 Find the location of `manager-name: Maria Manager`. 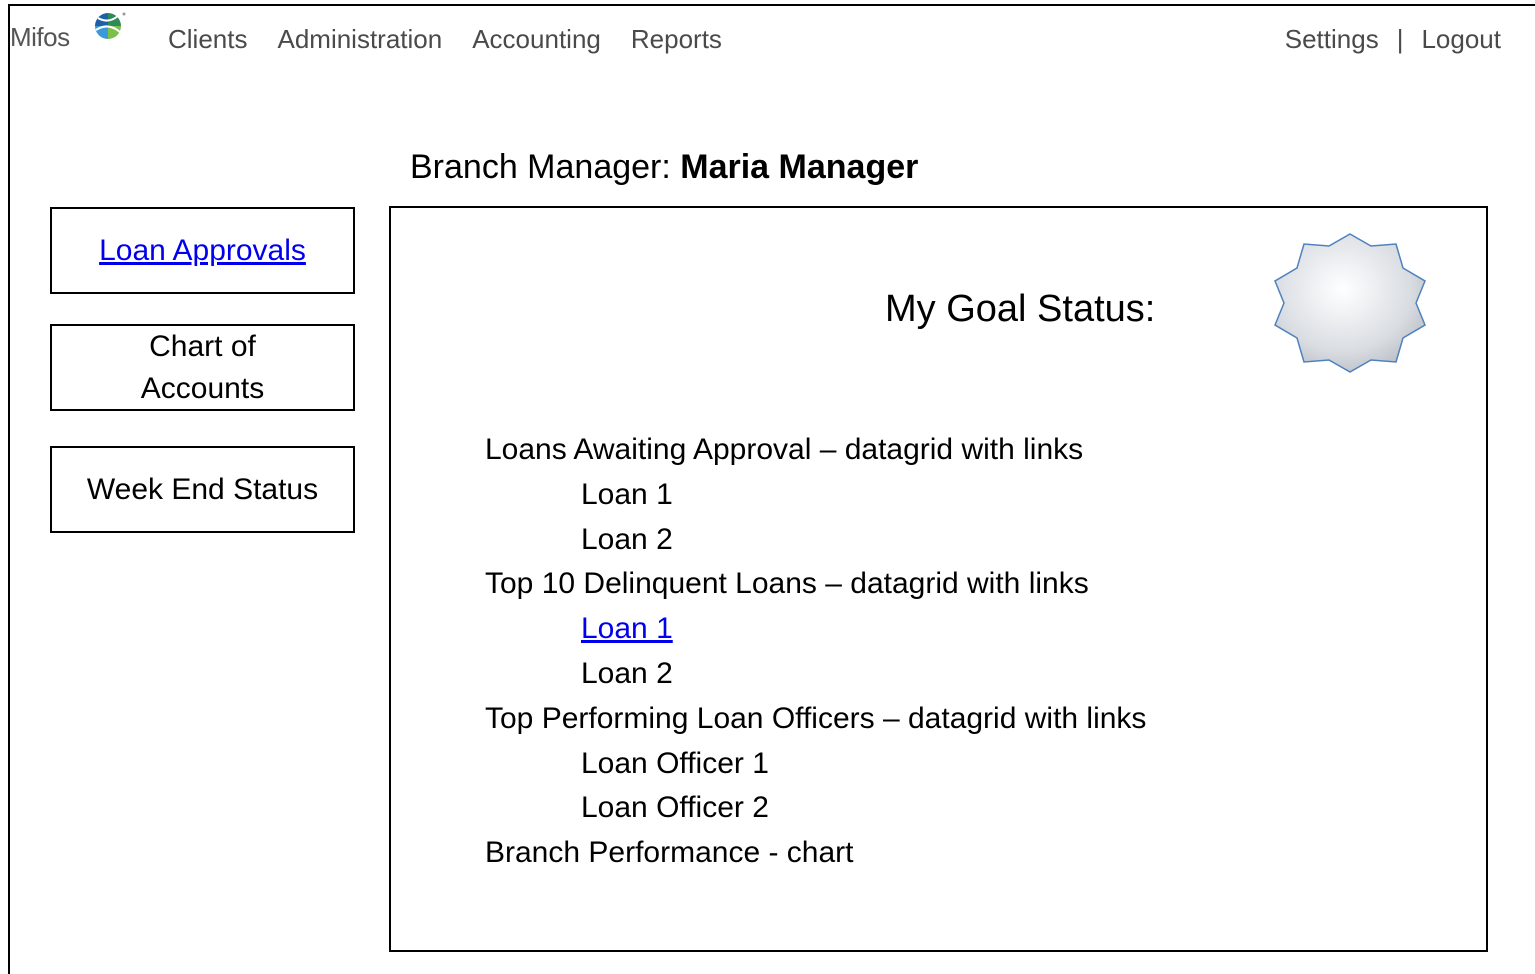

manager-name: Maria Manager is located at coordinates (799, 167).